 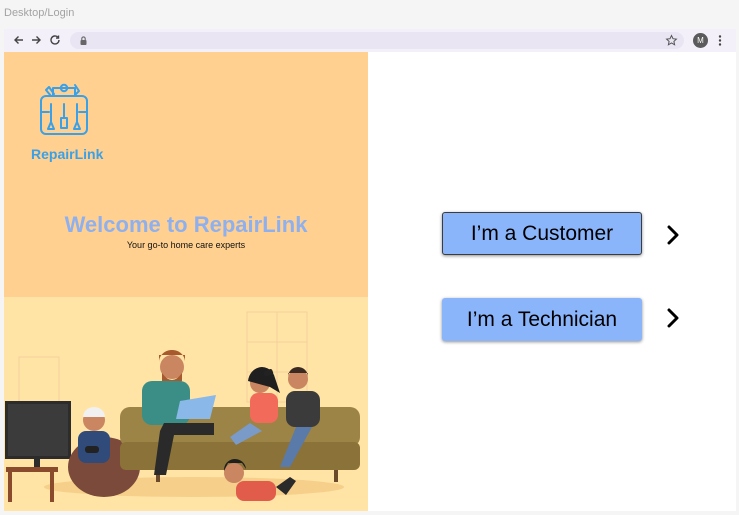 What do you see at coordinates (673, 235) in the screenshot?
I see `customer-chevron-right-icon` at bounding box center [673, 235].